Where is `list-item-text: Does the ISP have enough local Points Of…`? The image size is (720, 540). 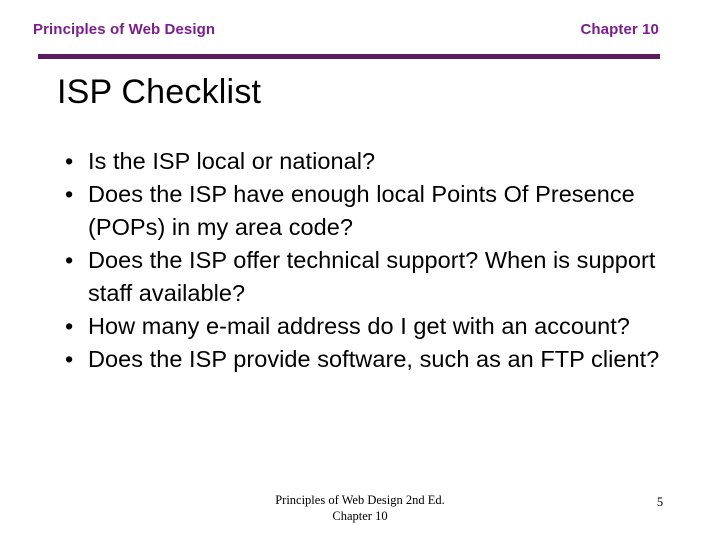 list-item-text: Does the ISP have enough local Points Of… is located at coordinates (361, 210).